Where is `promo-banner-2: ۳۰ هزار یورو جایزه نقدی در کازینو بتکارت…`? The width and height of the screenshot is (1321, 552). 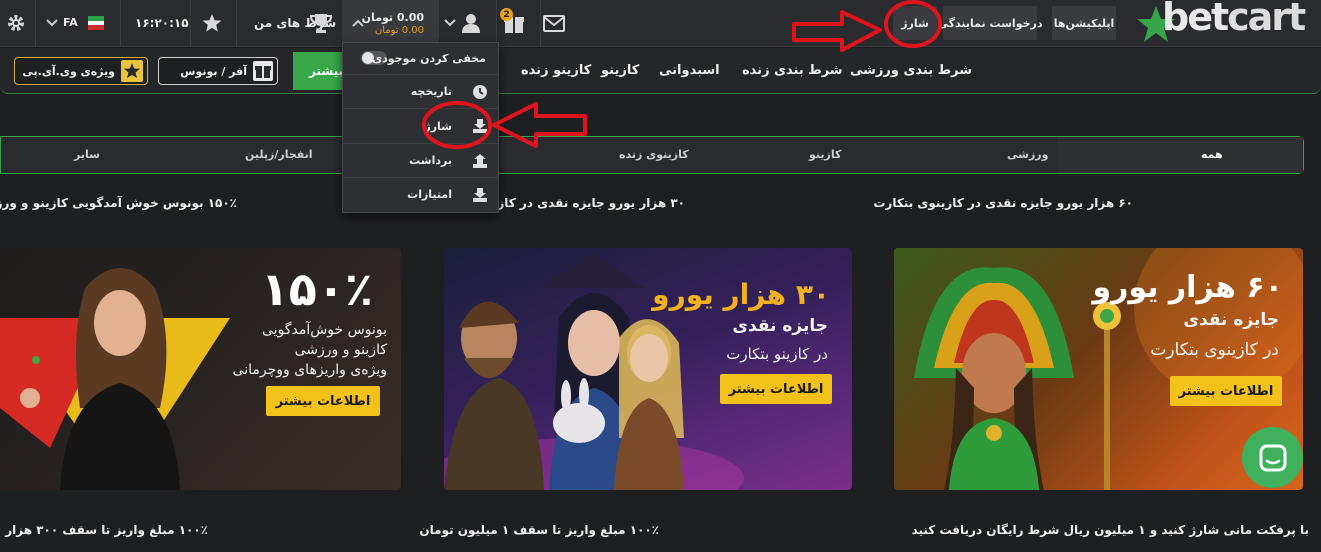 promo-banner-2: ۳۰ هزار یورو جایزه نقدی در کازینو بتکارت… is located at coordinates (648, 369).